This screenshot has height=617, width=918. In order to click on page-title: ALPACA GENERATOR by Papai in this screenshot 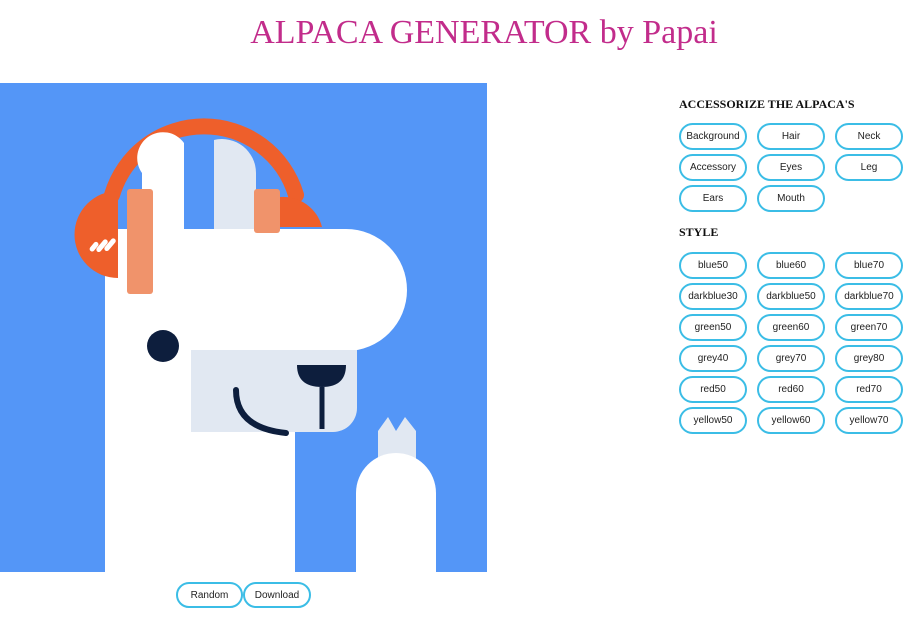, I will do `click(484, 32)`.